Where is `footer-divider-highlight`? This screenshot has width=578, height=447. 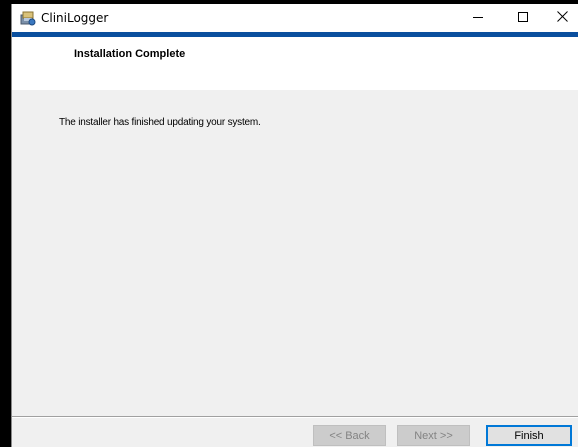
footer-divider-highlight is located at coordinates (295, 417).